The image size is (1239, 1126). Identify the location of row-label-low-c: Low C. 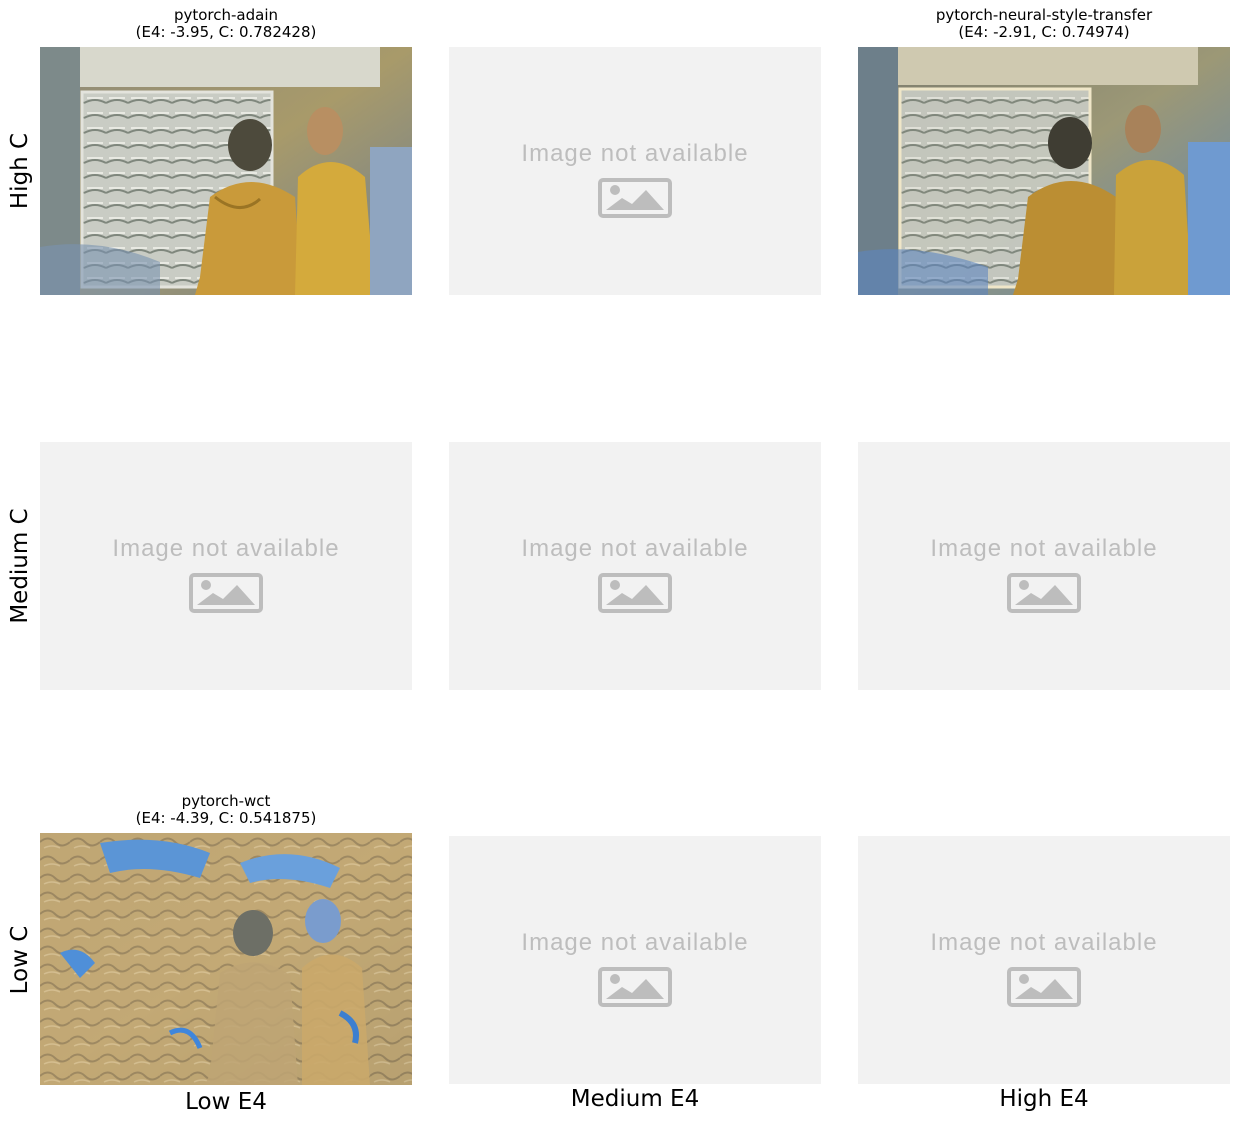
(20, 960).